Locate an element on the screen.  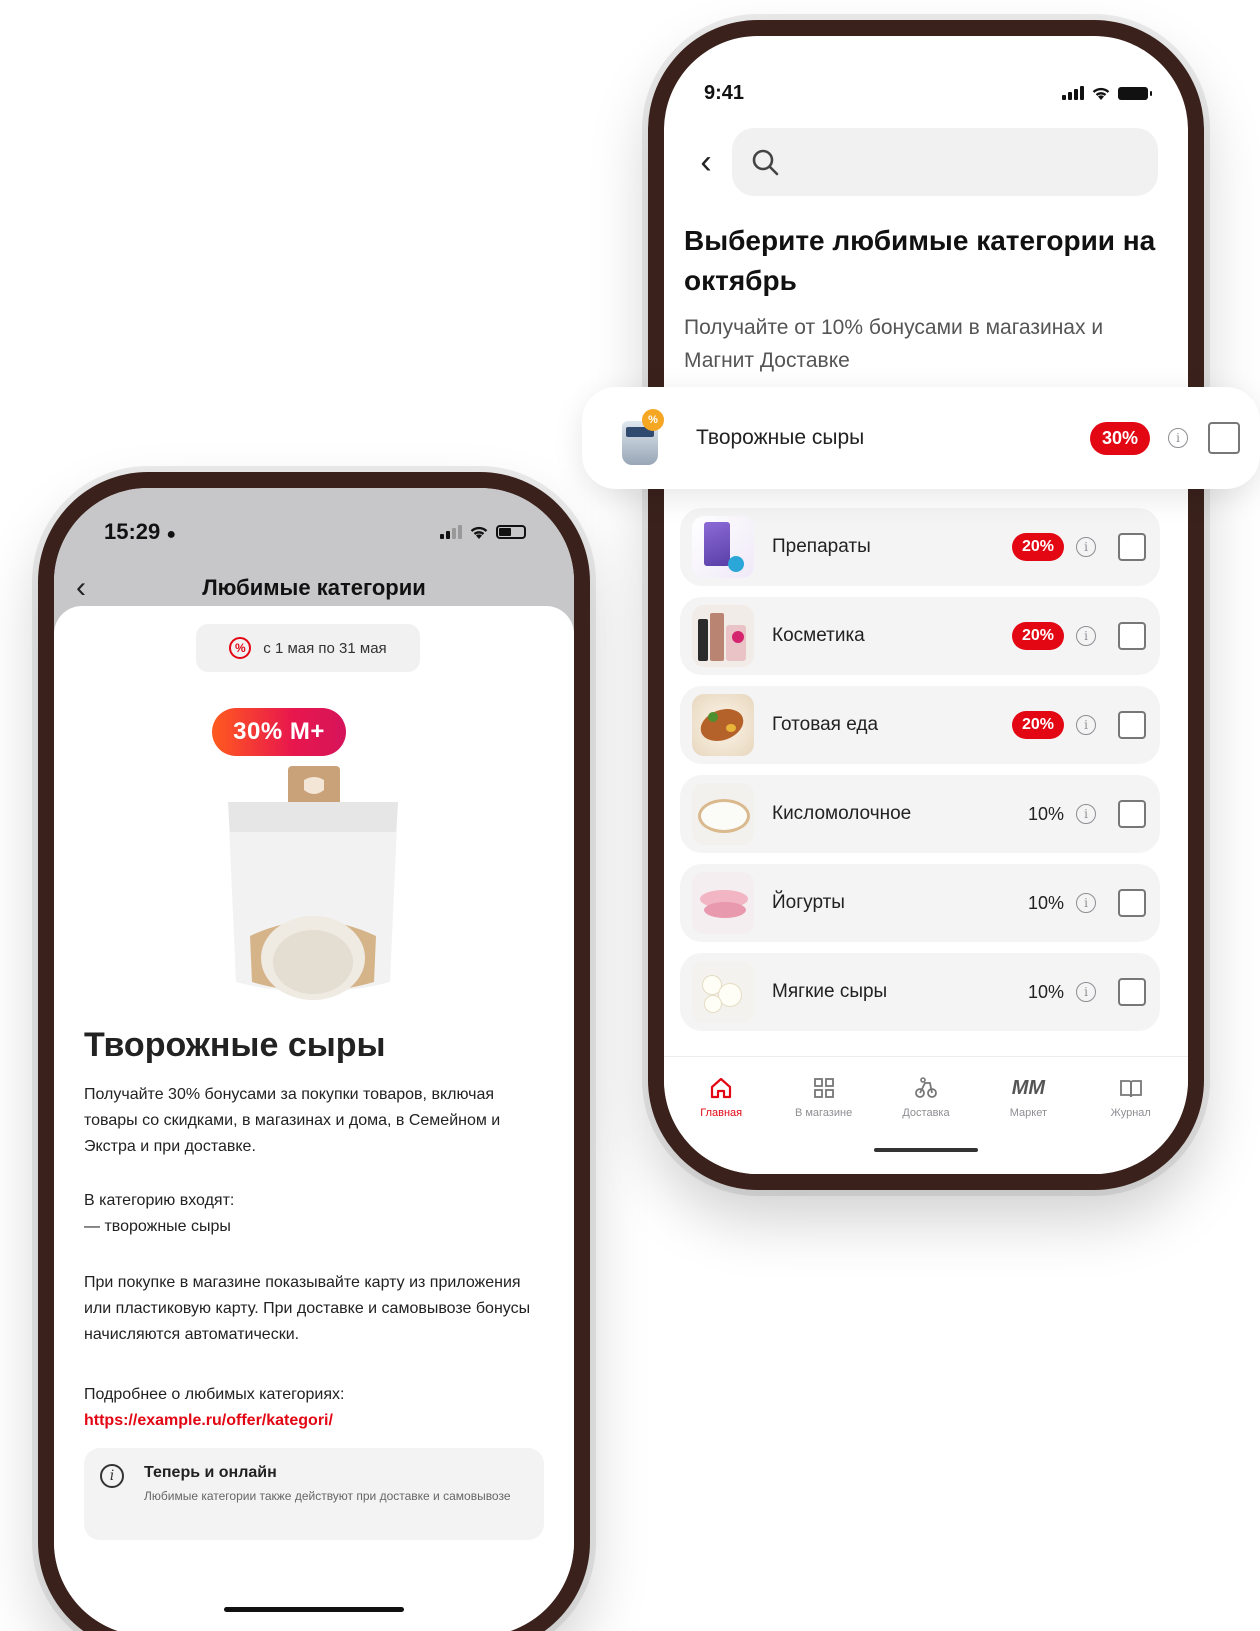
nav-bar: ‹ Любимые категории is located at coordinates (314, 588).